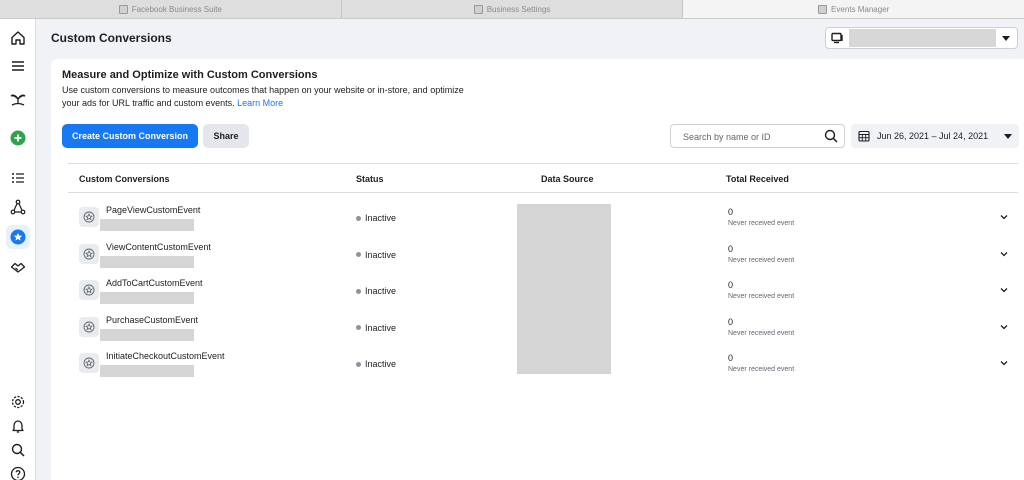 This screenshot has height=480, width=1024. I want to click on home-button, so click(18, 38).